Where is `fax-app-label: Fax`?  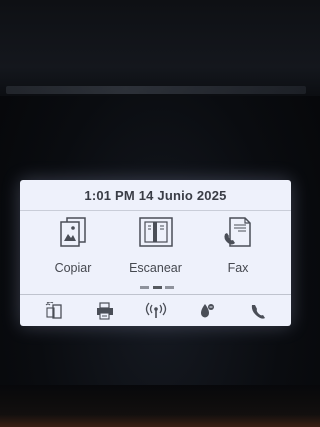 fax-app-label: Fax is located at coordinates (238, 268).